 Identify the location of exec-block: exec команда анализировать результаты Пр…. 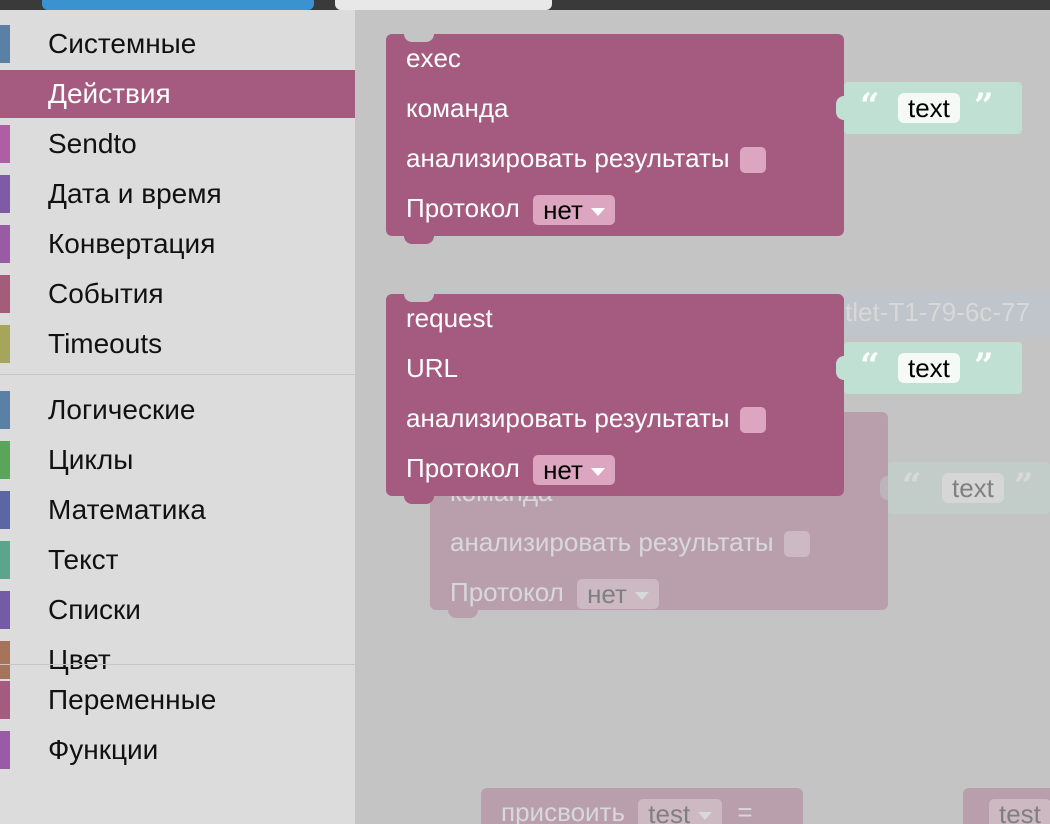
(615, 139).